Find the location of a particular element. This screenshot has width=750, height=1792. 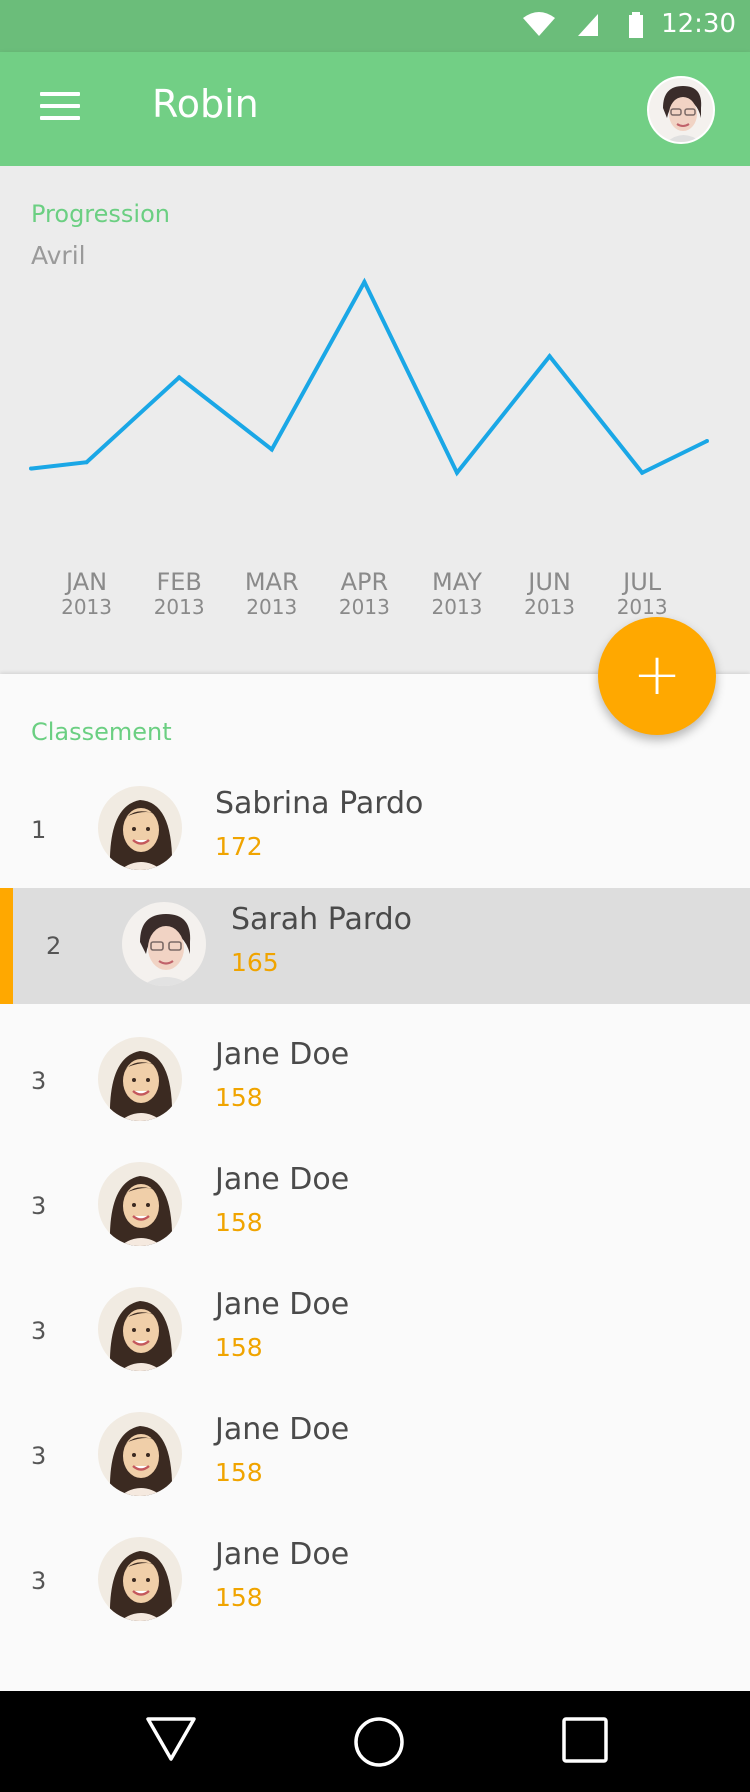

profile-avatar is located at coordinates (681, 110).